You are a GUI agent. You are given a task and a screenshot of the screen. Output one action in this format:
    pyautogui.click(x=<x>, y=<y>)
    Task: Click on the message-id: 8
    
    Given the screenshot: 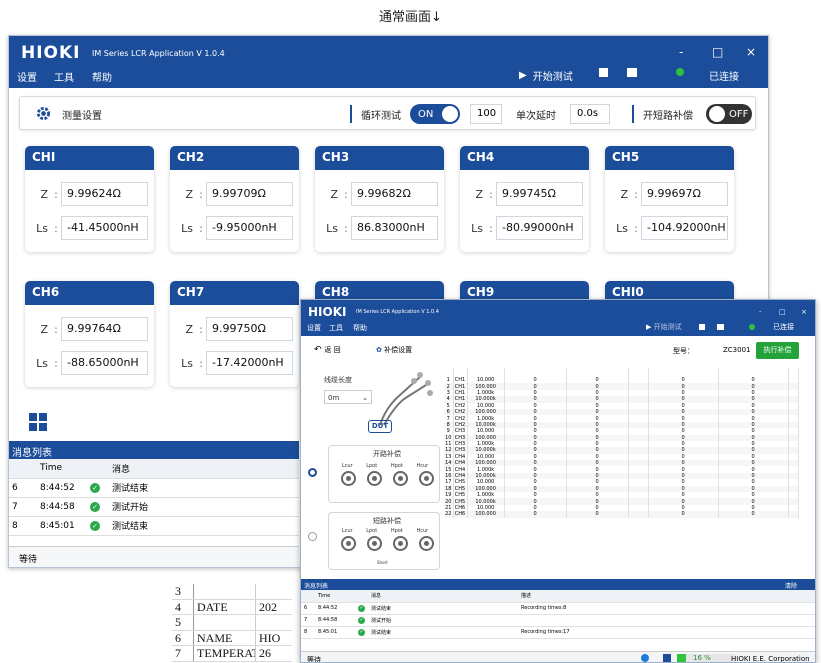 What is the action you would take?
    pyautogui.click(x=23, y=526)
    